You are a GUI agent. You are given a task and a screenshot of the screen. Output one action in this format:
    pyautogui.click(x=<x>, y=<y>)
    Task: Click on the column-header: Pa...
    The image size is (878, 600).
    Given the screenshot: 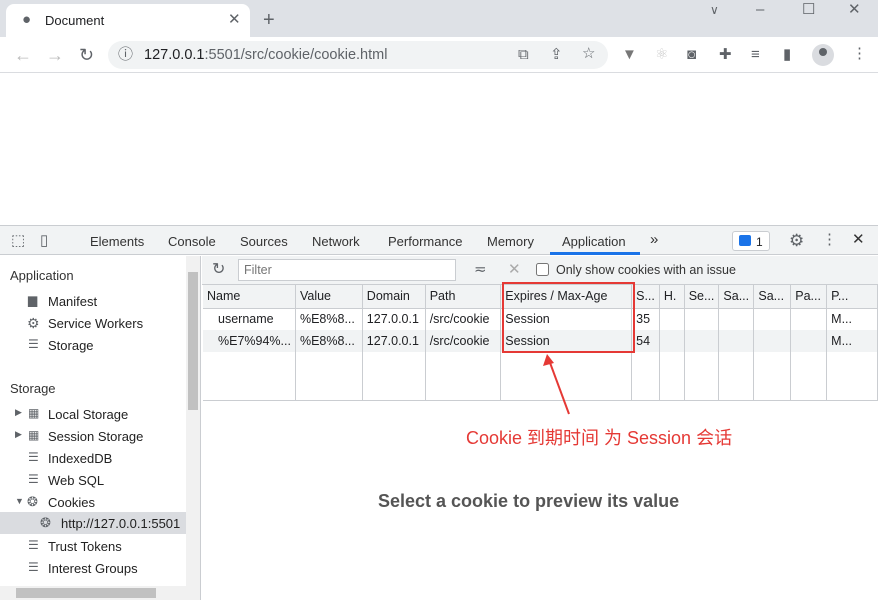 What is the action you would take?
    pyautogui.click(x=809, y=297)
    